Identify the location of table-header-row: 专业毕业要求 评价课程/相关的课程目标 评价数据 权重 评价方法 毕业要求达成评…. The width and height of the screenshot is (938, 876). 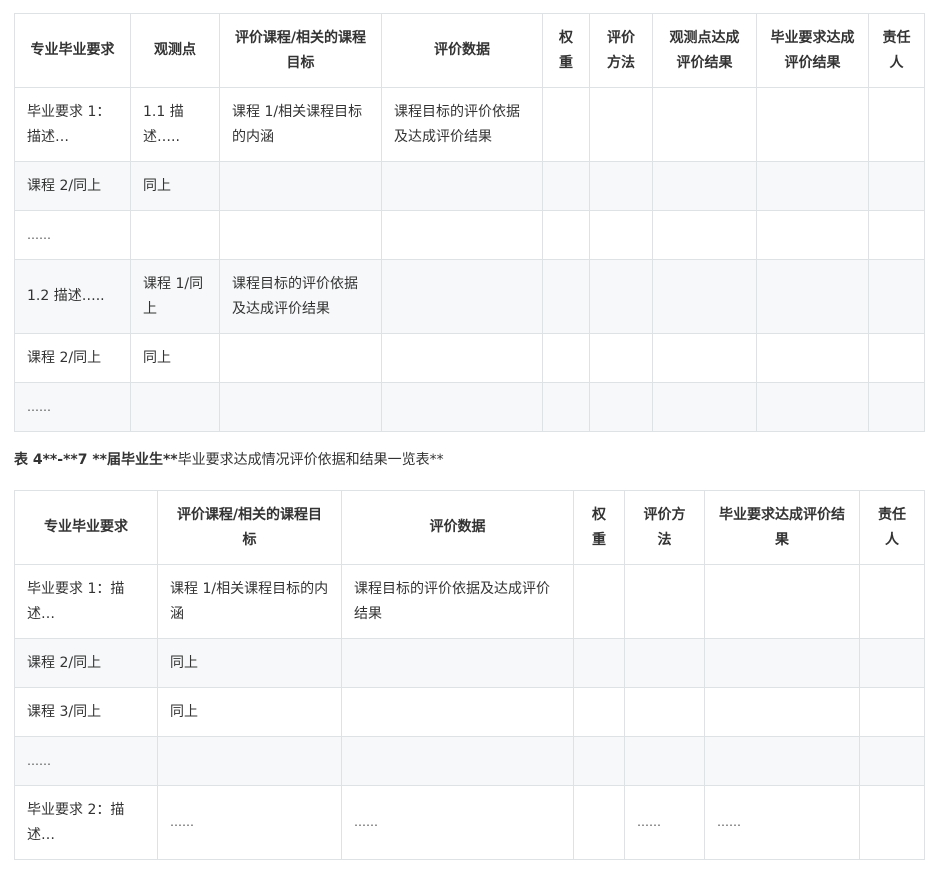
(469, 527).